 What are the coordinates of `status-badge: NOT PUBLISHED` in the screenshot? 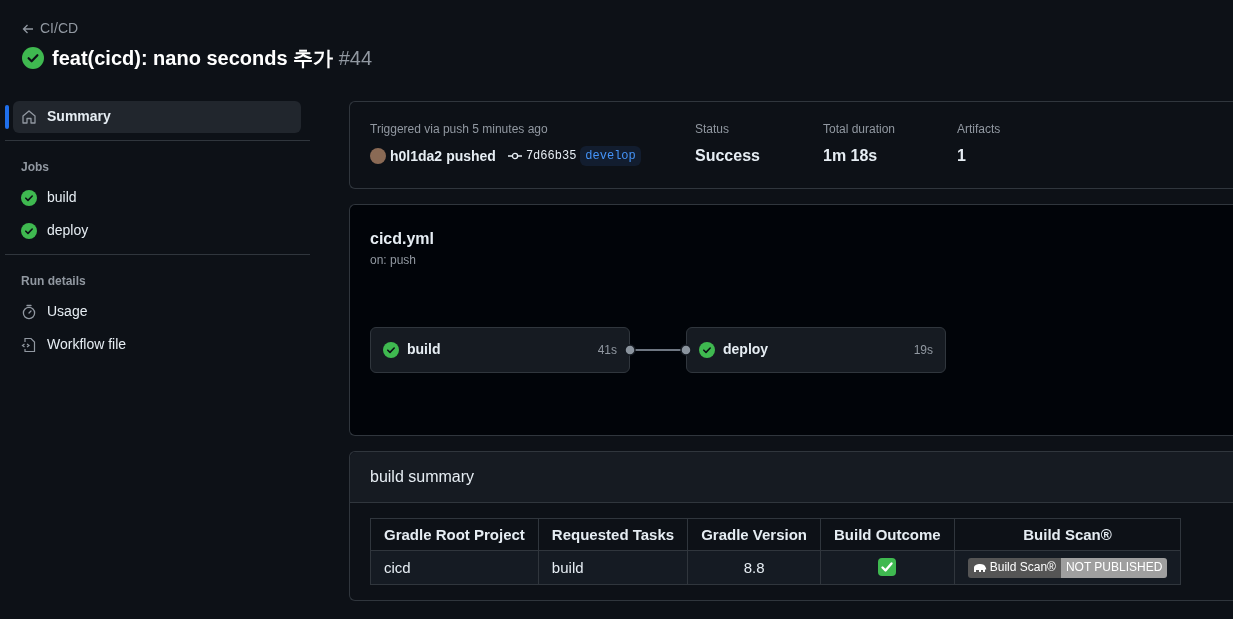 It's located at (1114, 568).